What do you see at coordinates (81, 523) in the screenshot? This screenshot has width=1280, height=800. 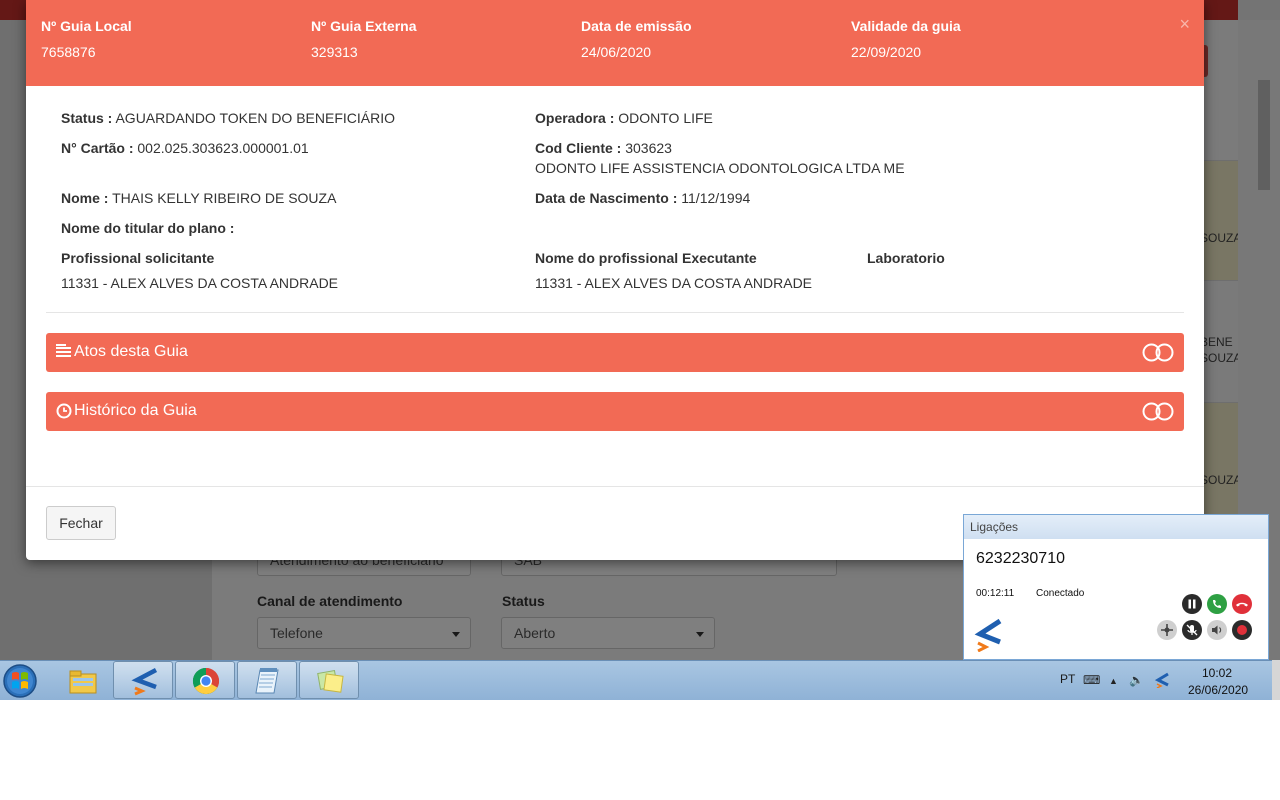 I see `close-button: Fechar` at bounding box center [81, 523].